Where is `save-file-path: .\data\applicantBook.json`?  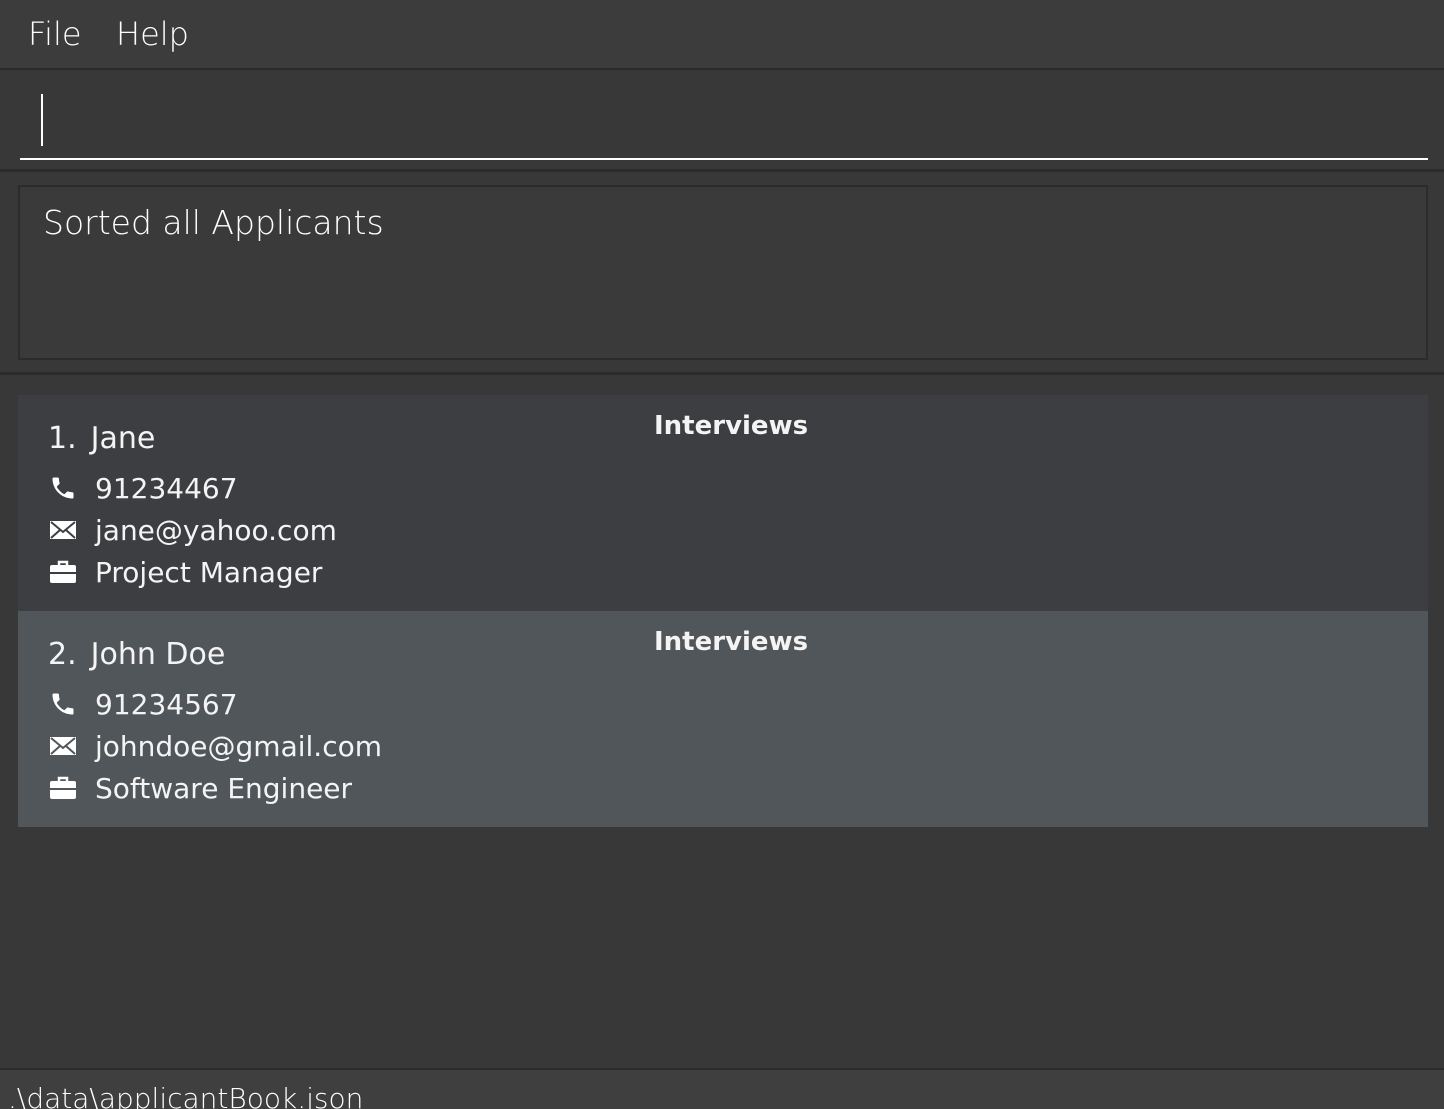
save-file-path: .\data\applicantBook.json is located at coordinates (186, 1095).